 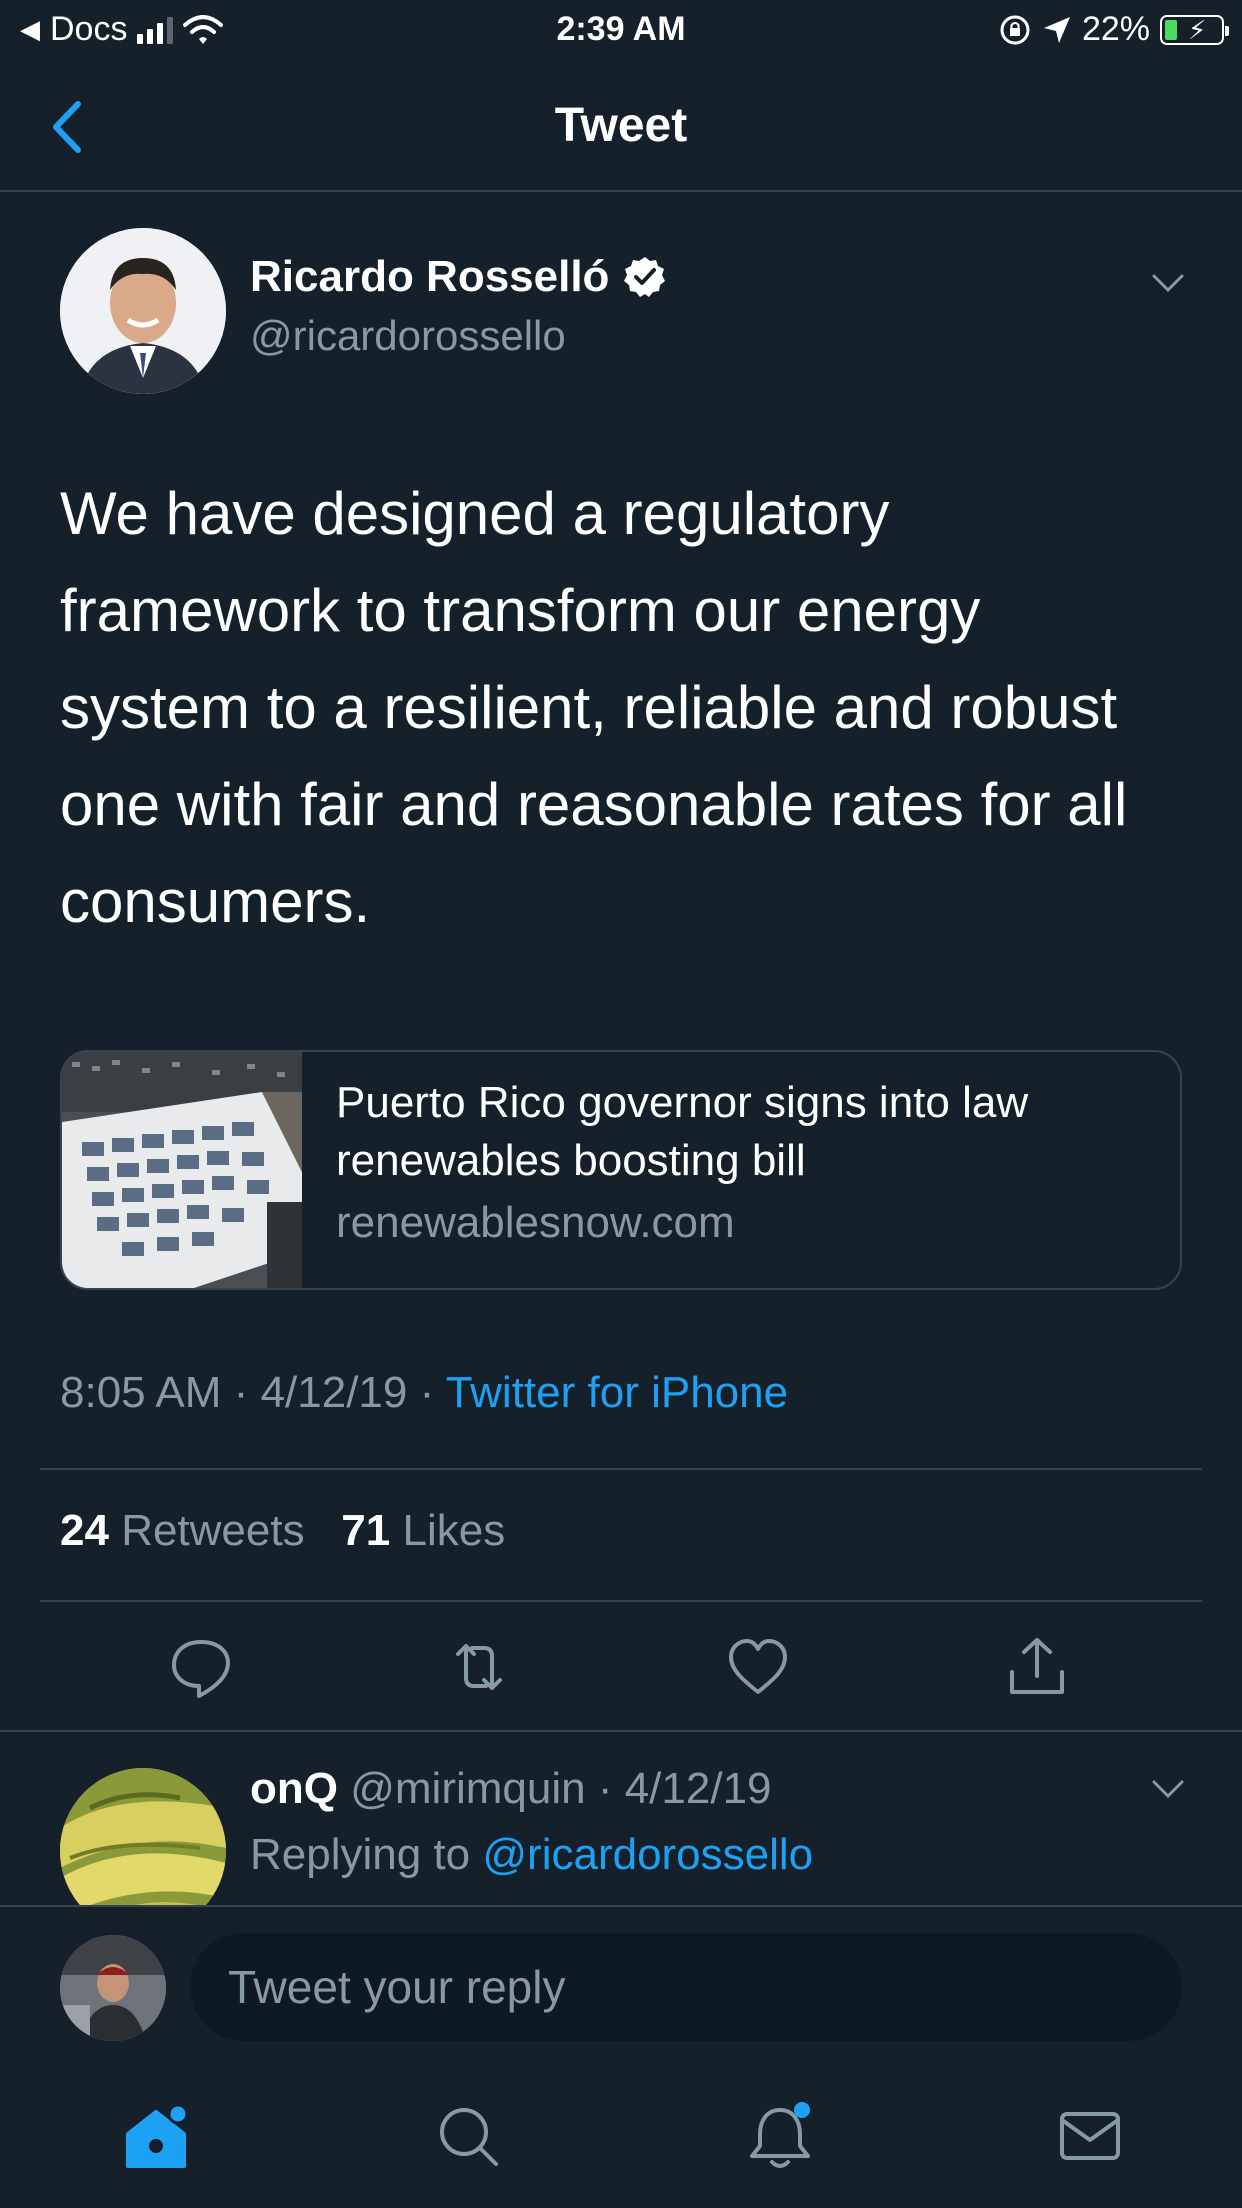 I want to click on tweet-meta: 8:05 AM · 4/12/19 · Twitter for iPhone, so click(x=424, y=1393).